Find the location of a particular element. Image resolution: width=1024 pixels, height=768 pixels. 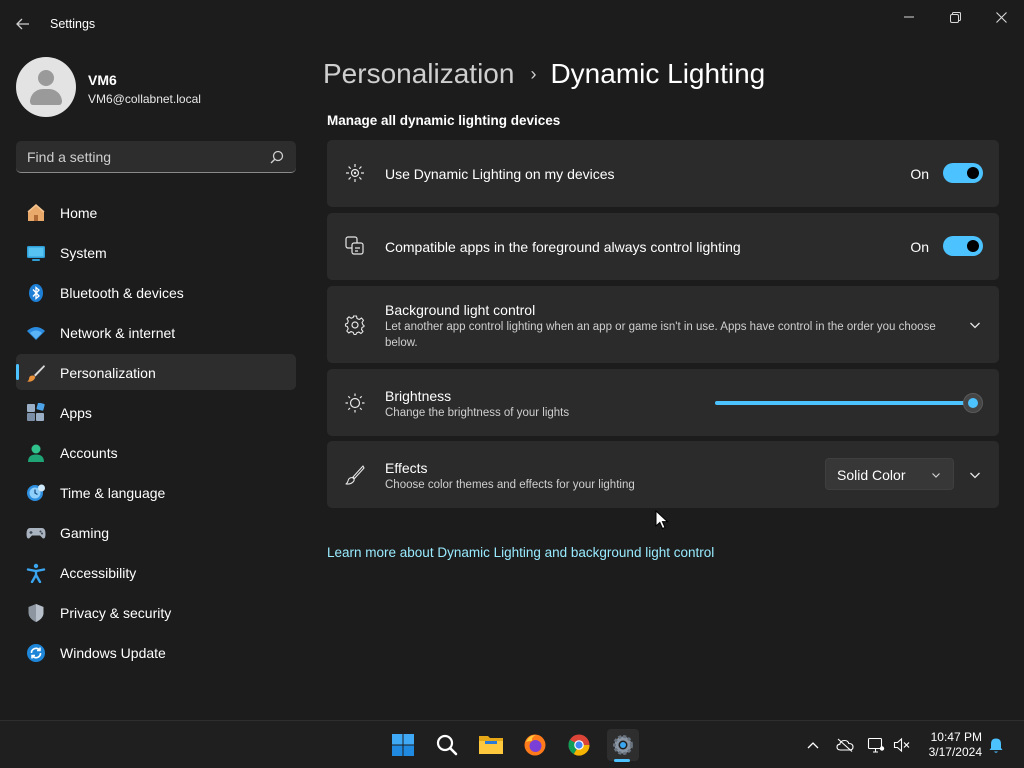

close-button is located at coordinates (1001, 17).